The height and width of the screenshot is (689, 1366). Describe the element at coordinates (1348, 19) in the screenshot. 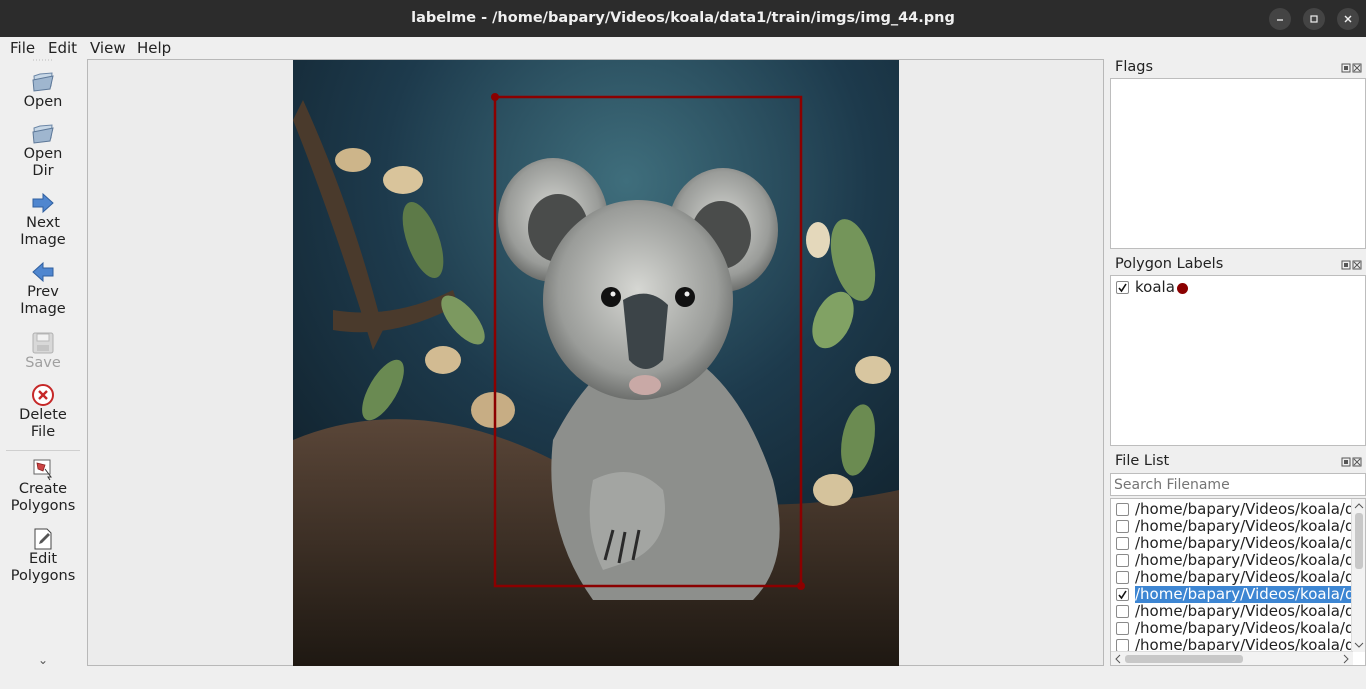

I see `close-button` at that location.